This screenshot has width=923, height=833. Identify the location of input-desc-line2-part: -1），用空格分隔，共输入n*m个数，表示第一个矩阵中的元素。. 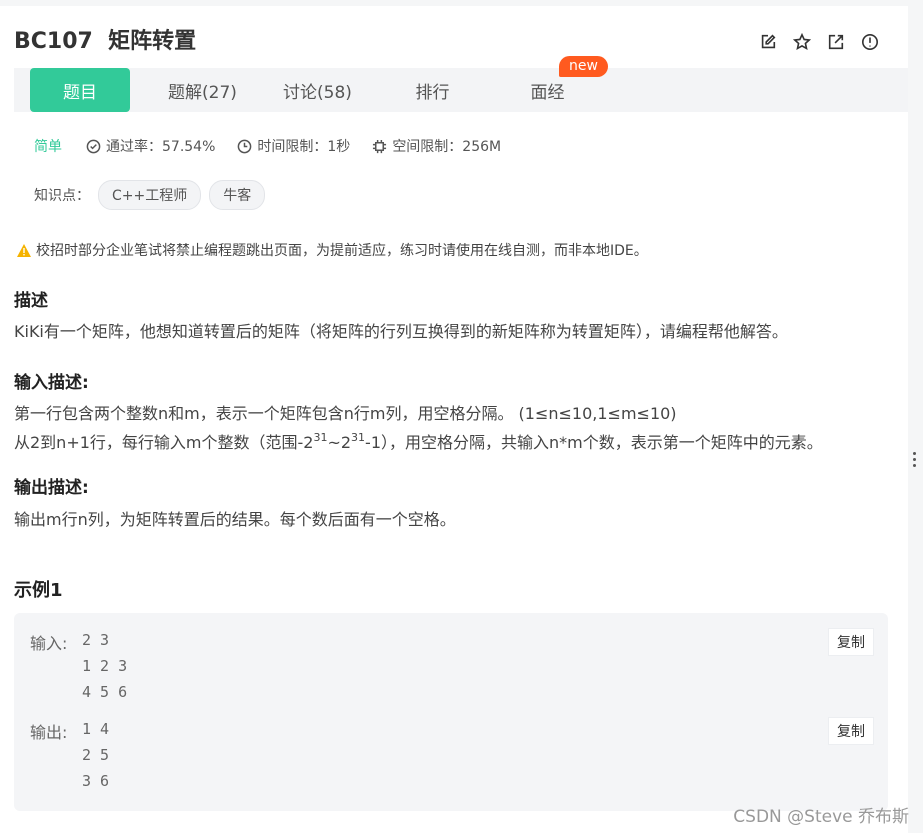
(594, 442).